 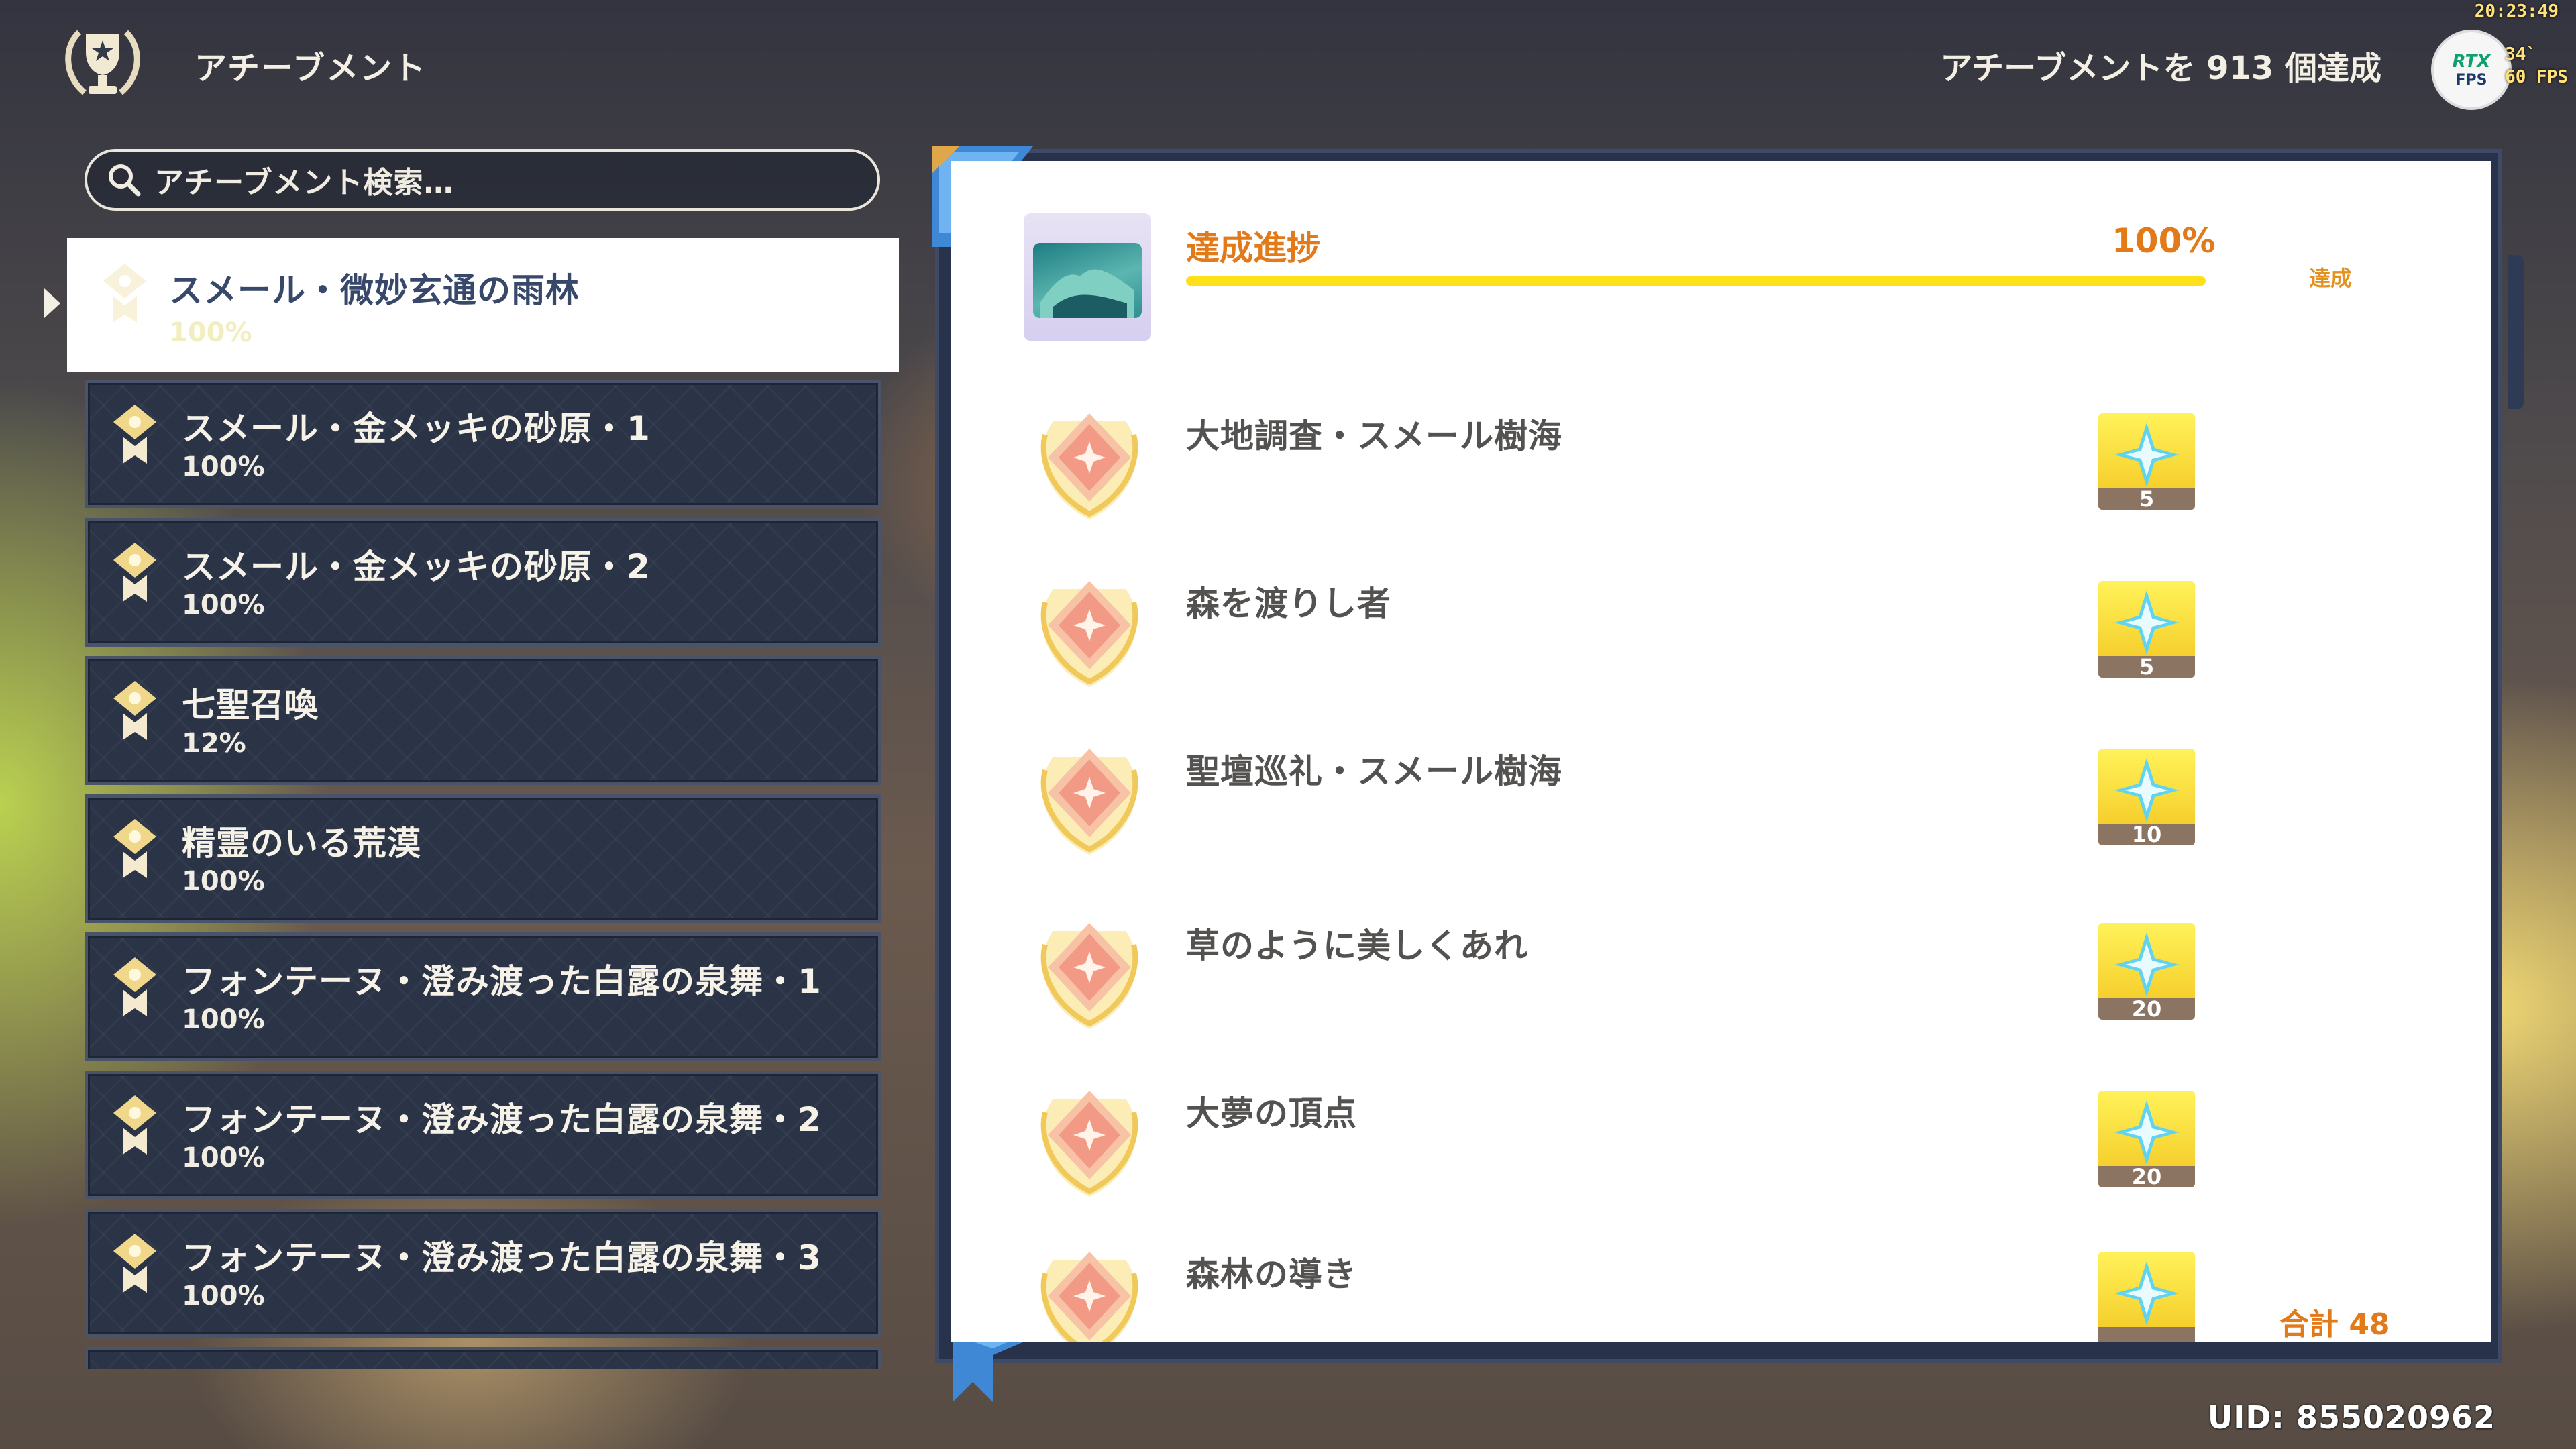 I want to click on achievement-count: アチーブメントを 913 個達成, so click(x=2160, y=68).